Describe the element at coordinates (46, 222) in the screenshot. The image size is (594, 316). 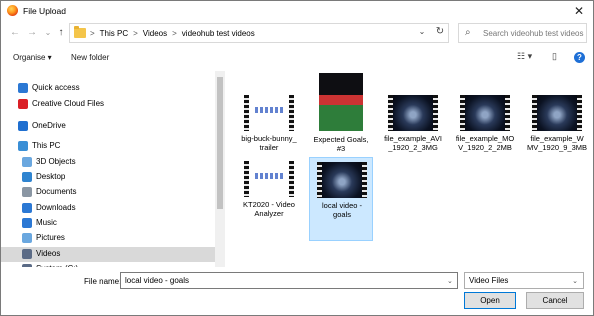
I see `sidebar-item-label: Music` at that location.